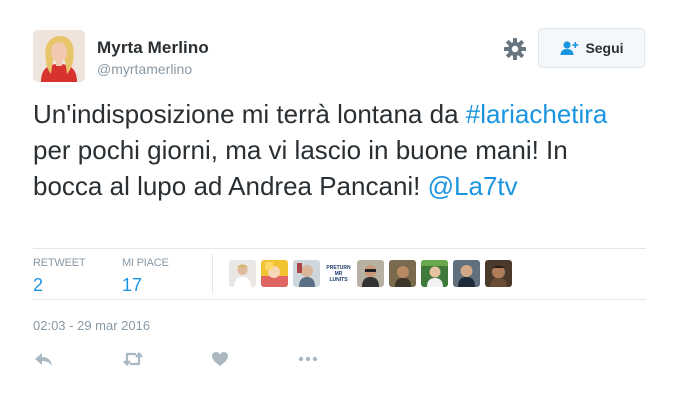 Image resolution: width=680 pixels, height=400 pixels. Describe the element at coordinates (515, 49) in the screenshot. I see `gear-icon` at that location.